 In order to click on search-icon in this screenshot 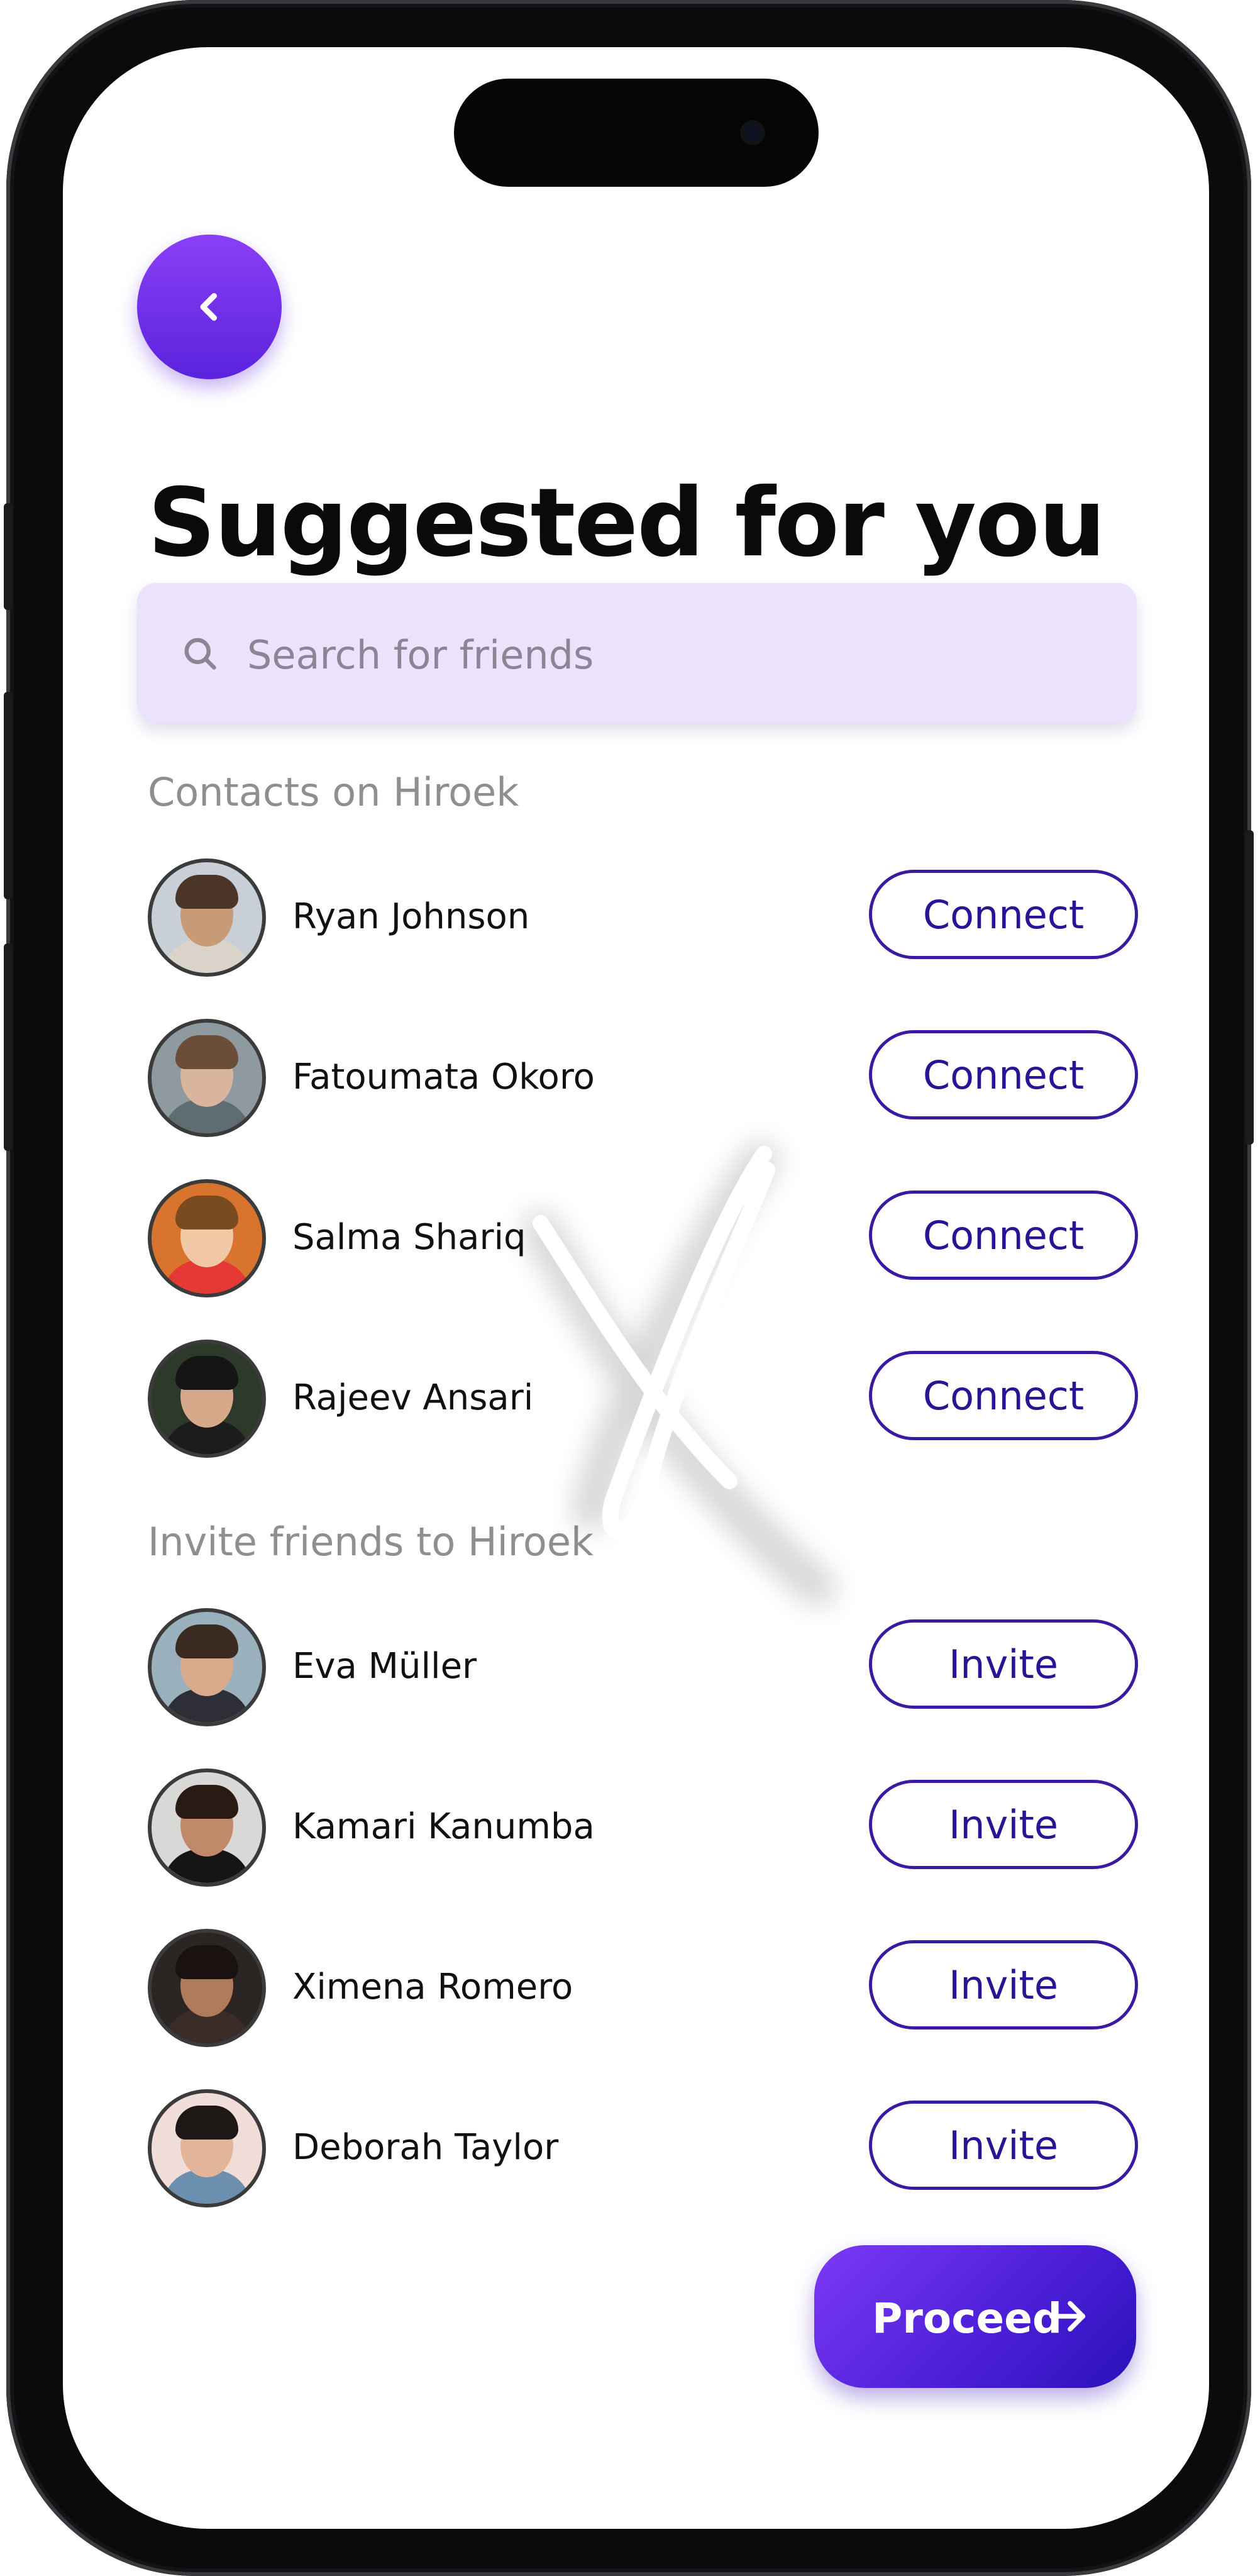, I will do `click(200, 654)`.